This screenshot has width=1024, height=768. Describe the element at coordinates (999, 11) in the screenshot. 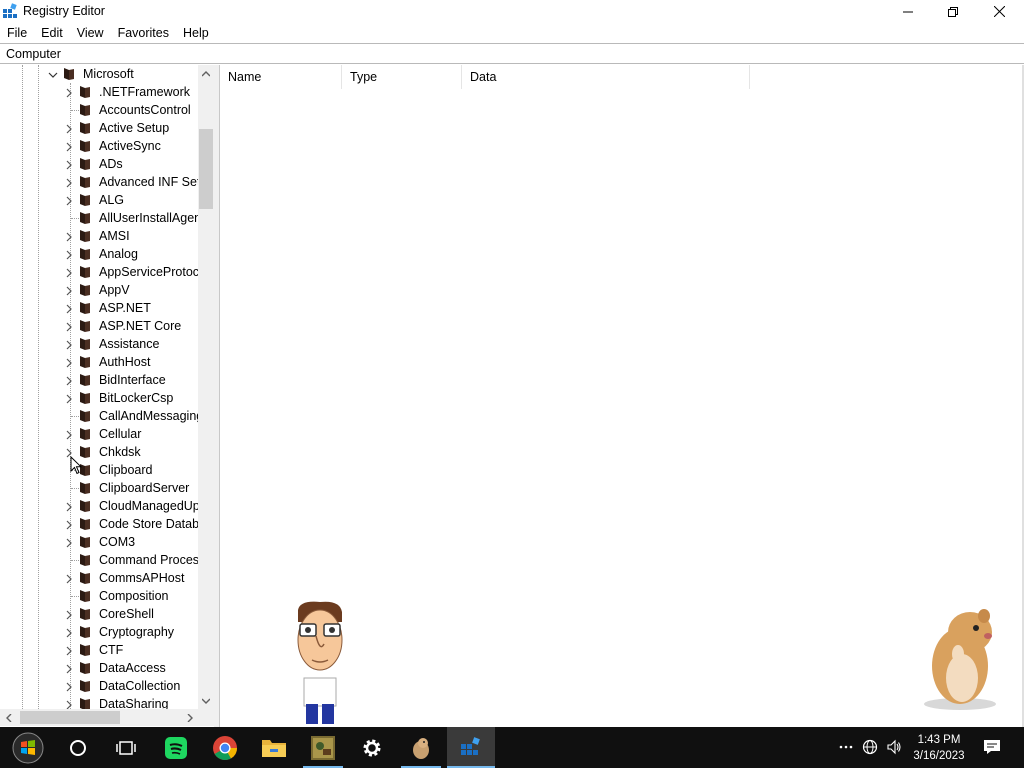

I see `close-button` at that location.